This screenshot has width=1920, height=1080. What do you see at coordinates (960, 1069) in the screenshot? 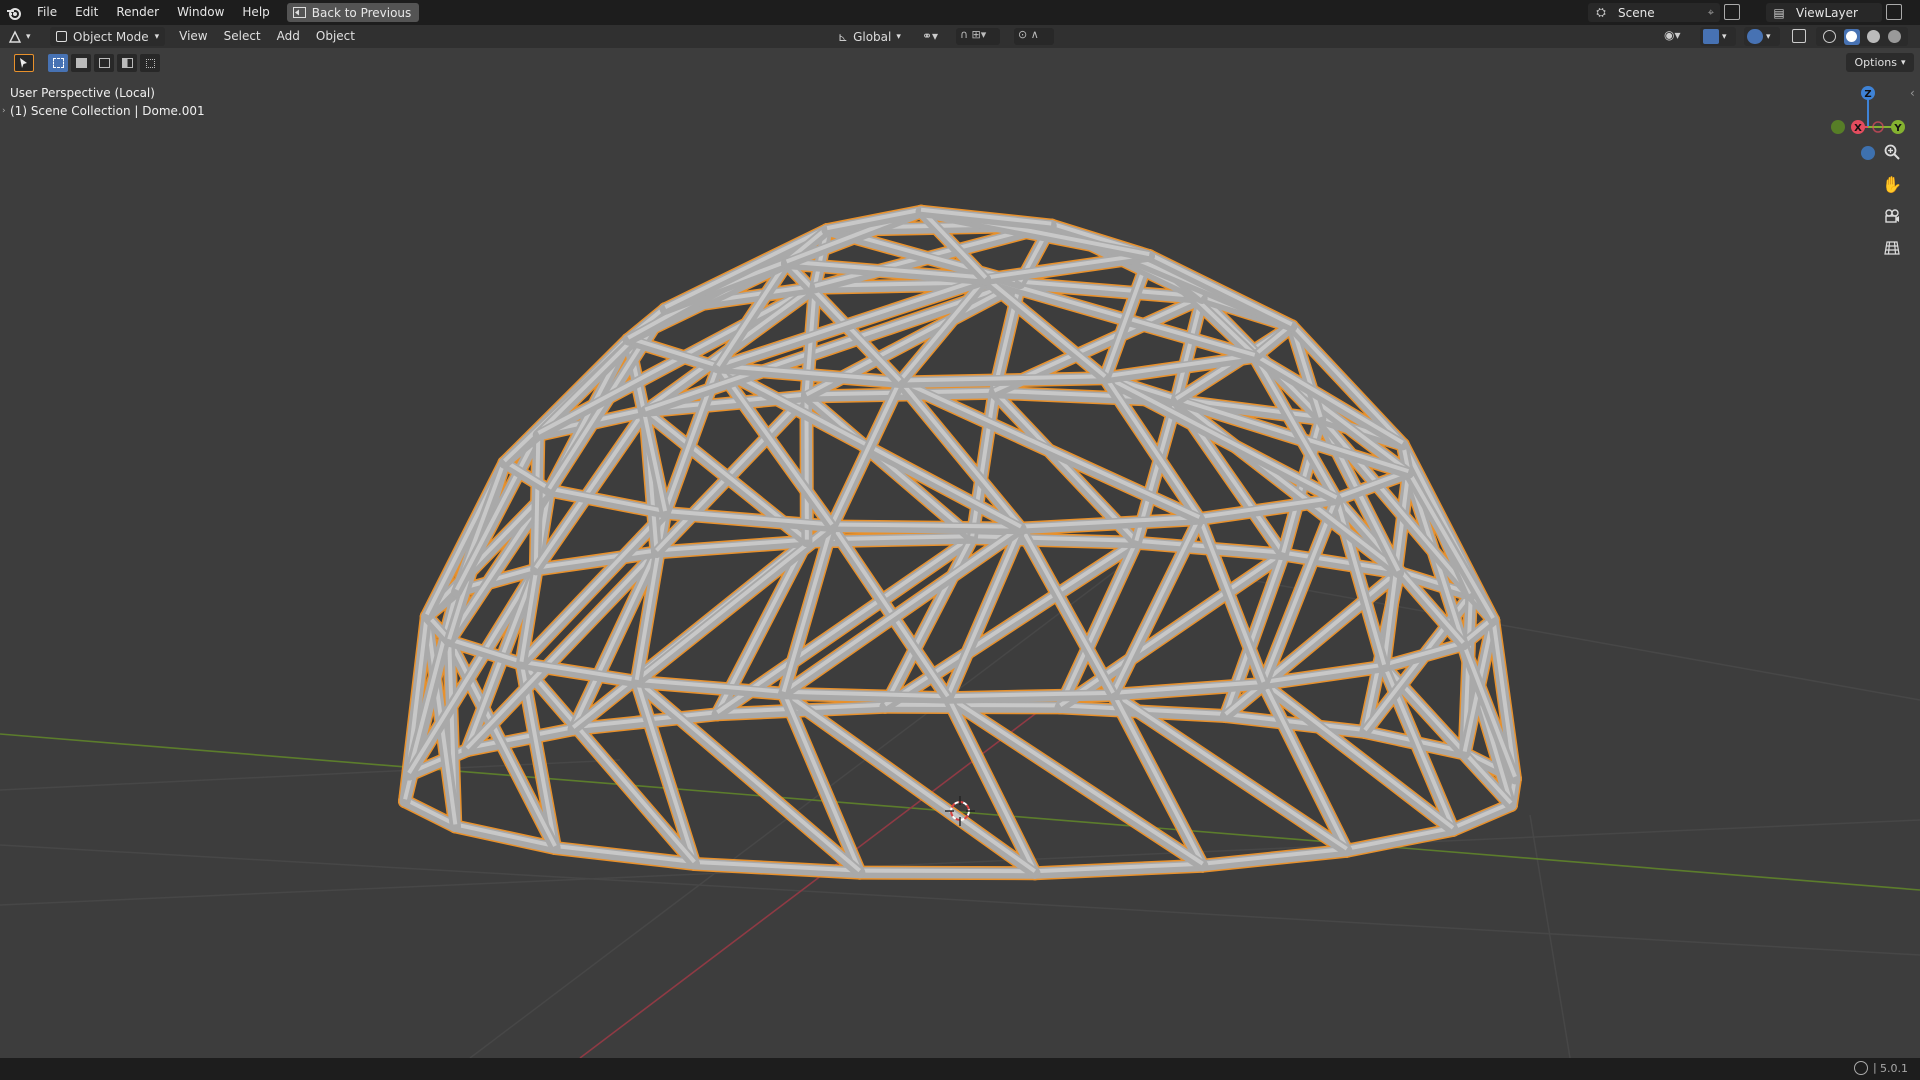
I see `status-bar: | 5.0.1` at bounding box center [960, 1069].